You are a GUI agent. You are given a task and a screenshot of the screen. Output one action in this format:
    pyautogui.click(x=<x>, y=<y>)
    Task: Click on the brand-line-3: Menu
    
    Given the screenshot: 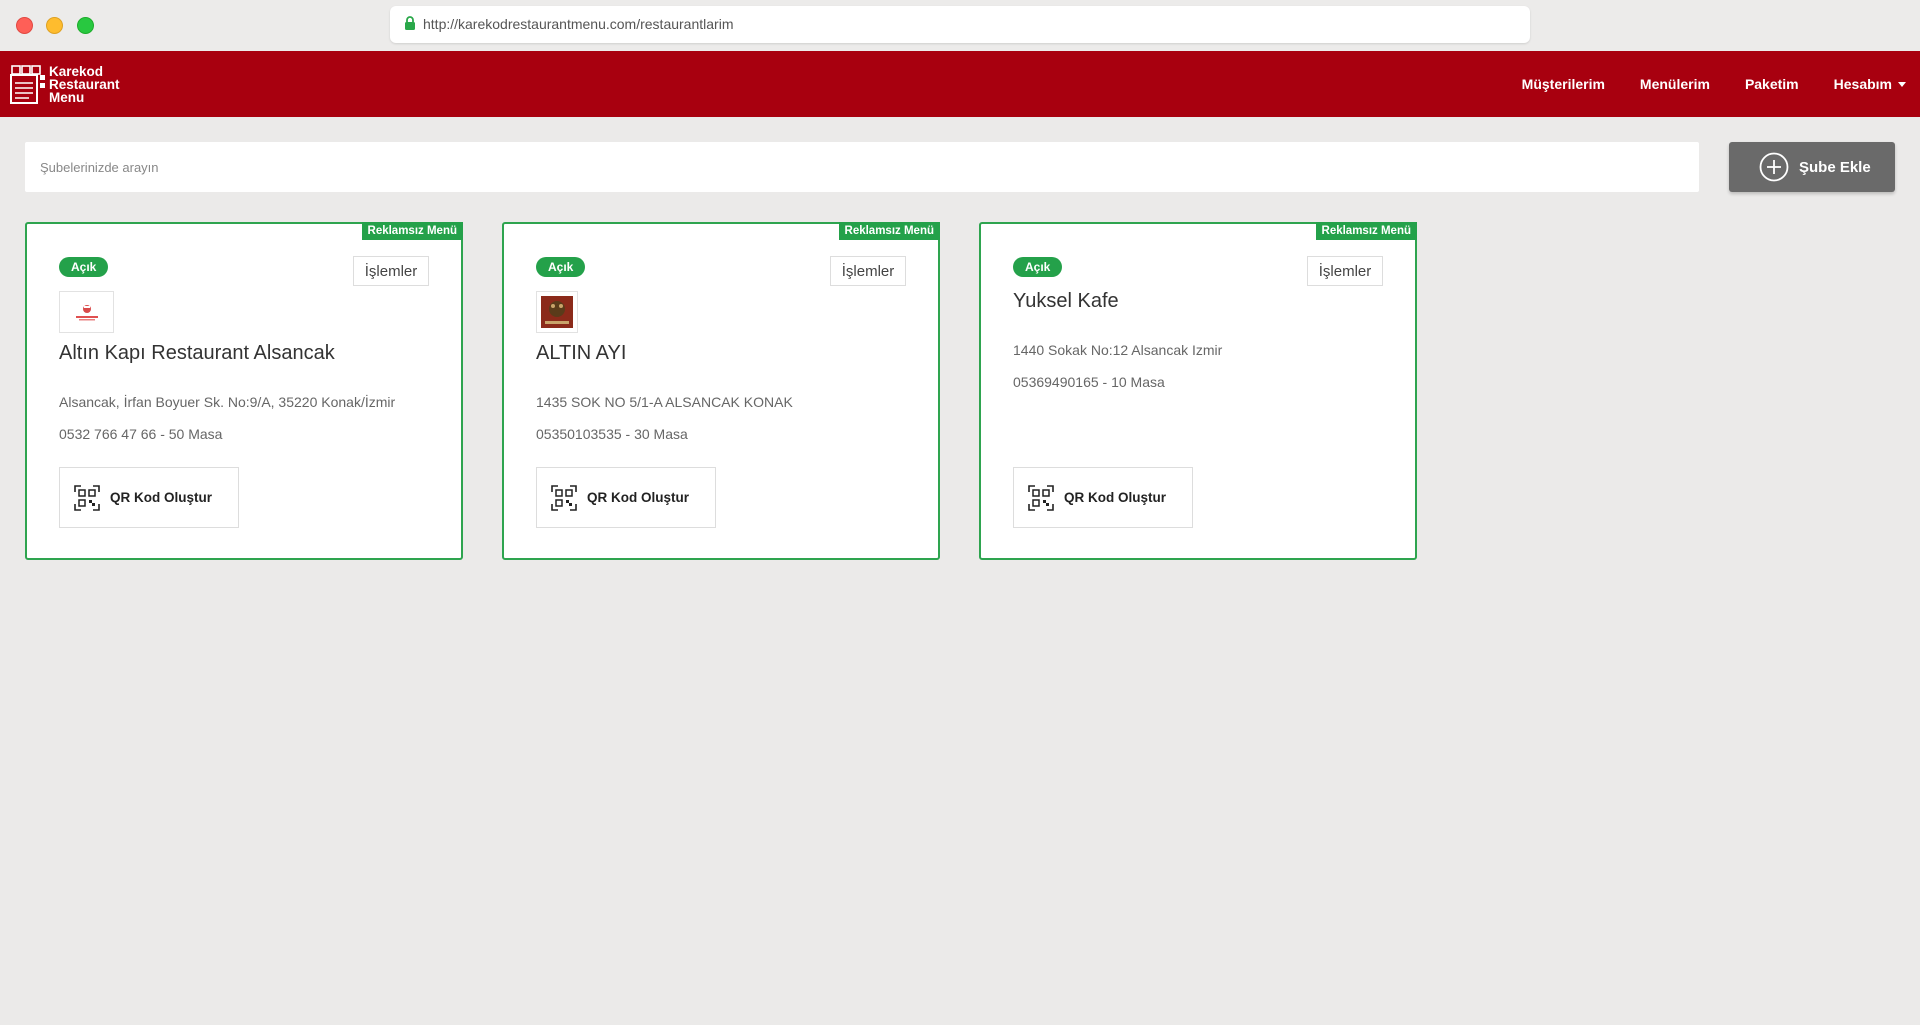 What is the action you would take?
    pyautogui.click(x=67, y=97)
    